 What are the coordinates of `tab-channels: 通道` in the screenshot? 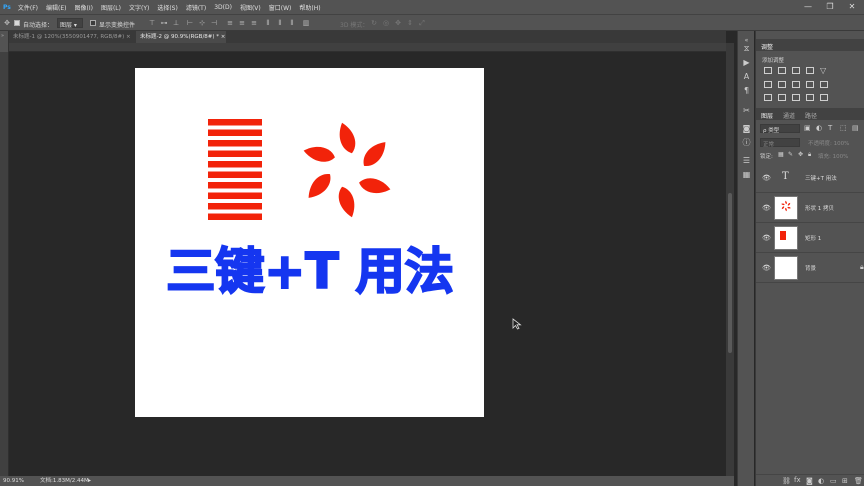 It's located at (789, 115).